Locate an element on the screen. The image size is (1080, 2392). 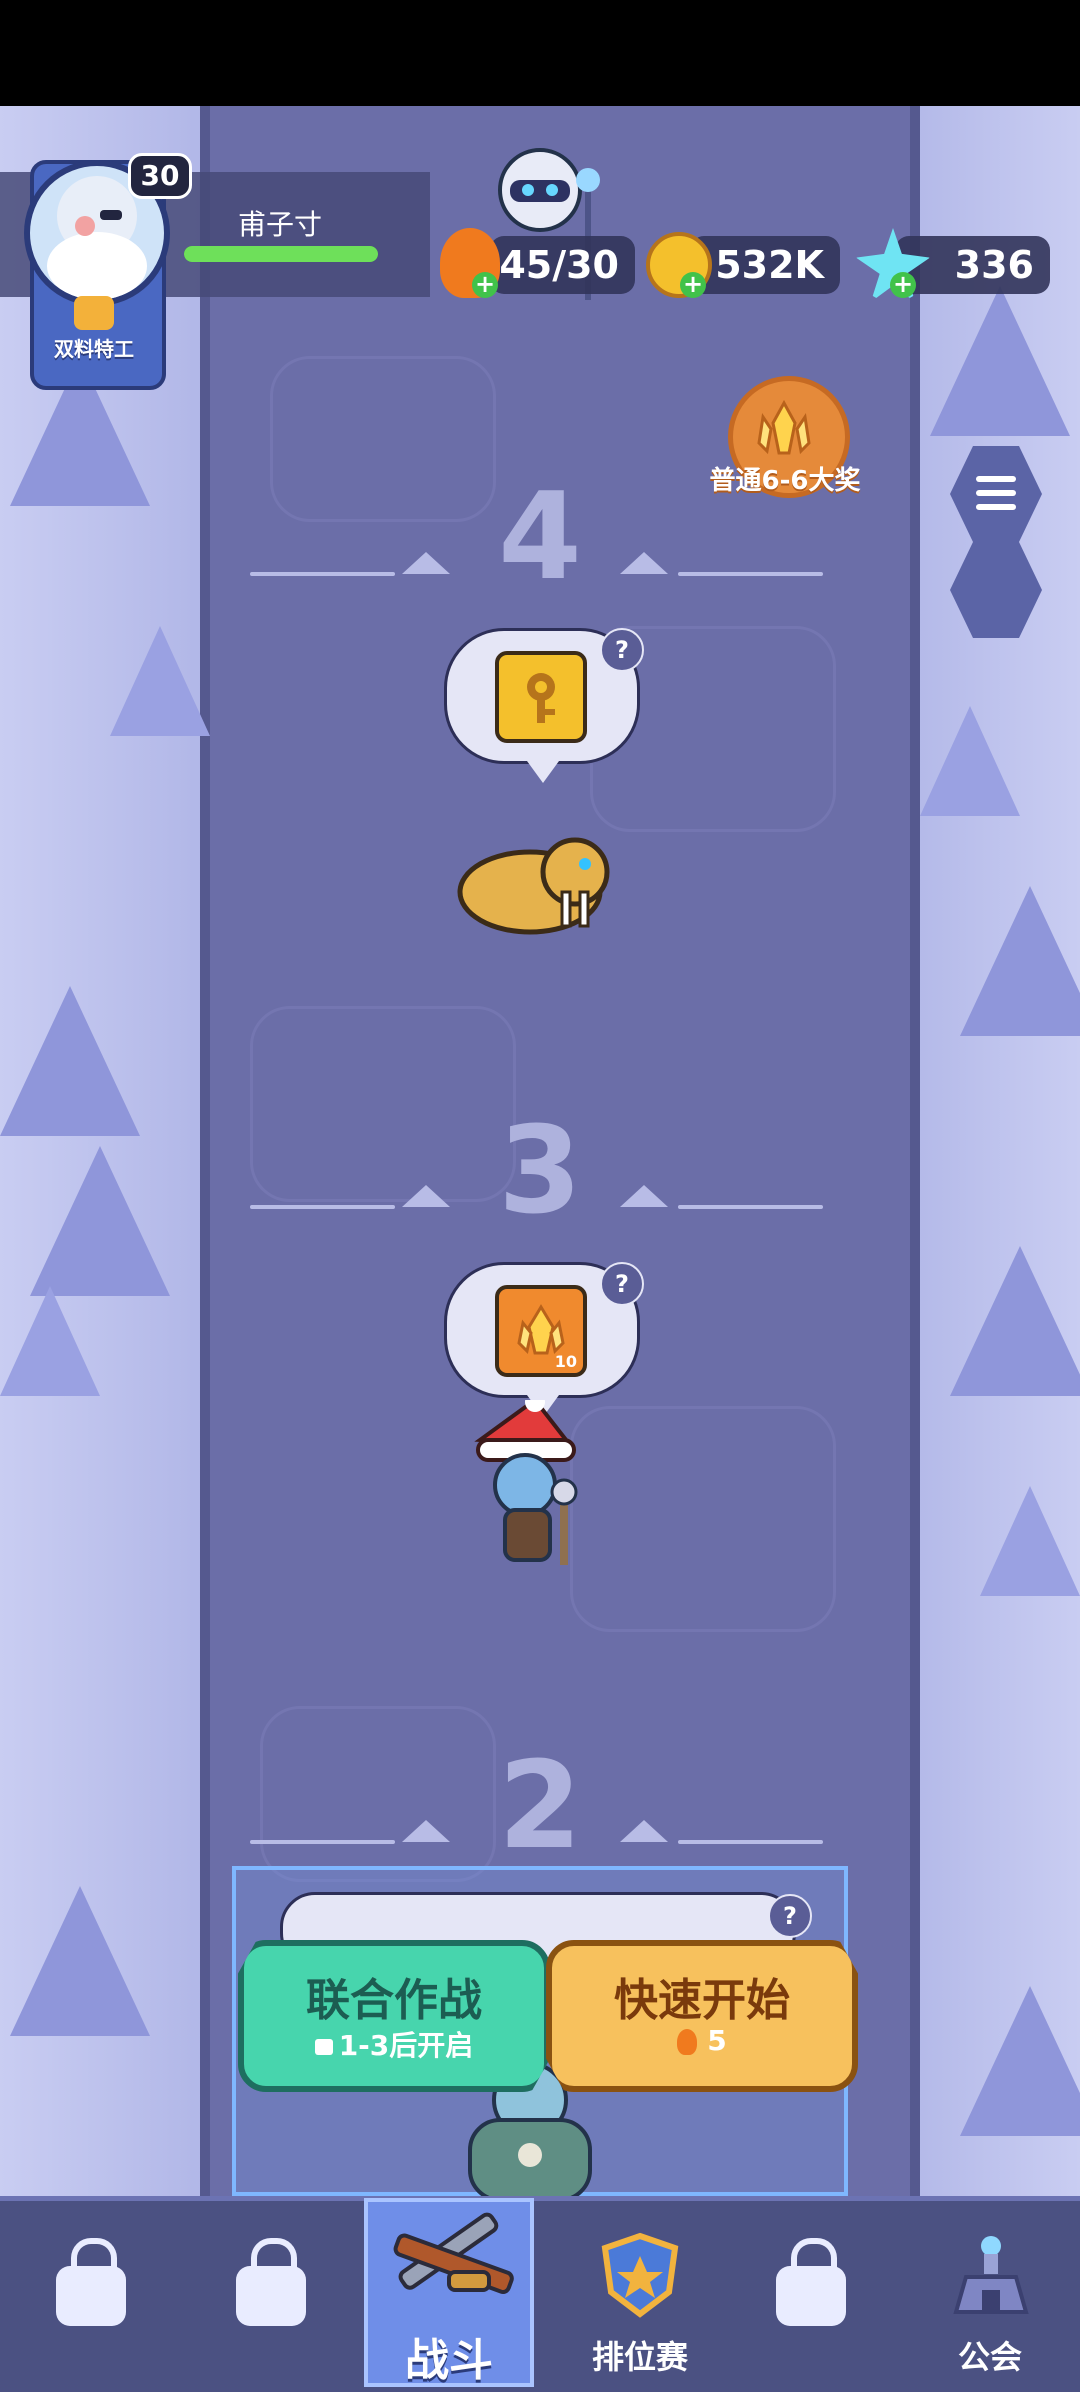
crossed-weapons-icon is located at coordinates (449, 2257).